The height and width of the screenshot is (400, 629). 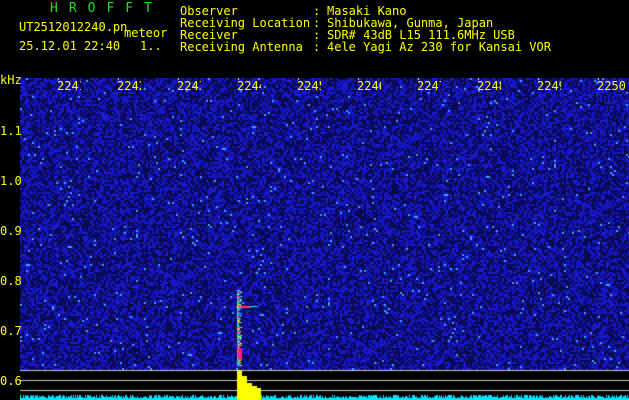 What do you see at coordinates (11, 181) in the screenshot?
I see `y-tick-label: 1.0` at bounding box center [11, 181].